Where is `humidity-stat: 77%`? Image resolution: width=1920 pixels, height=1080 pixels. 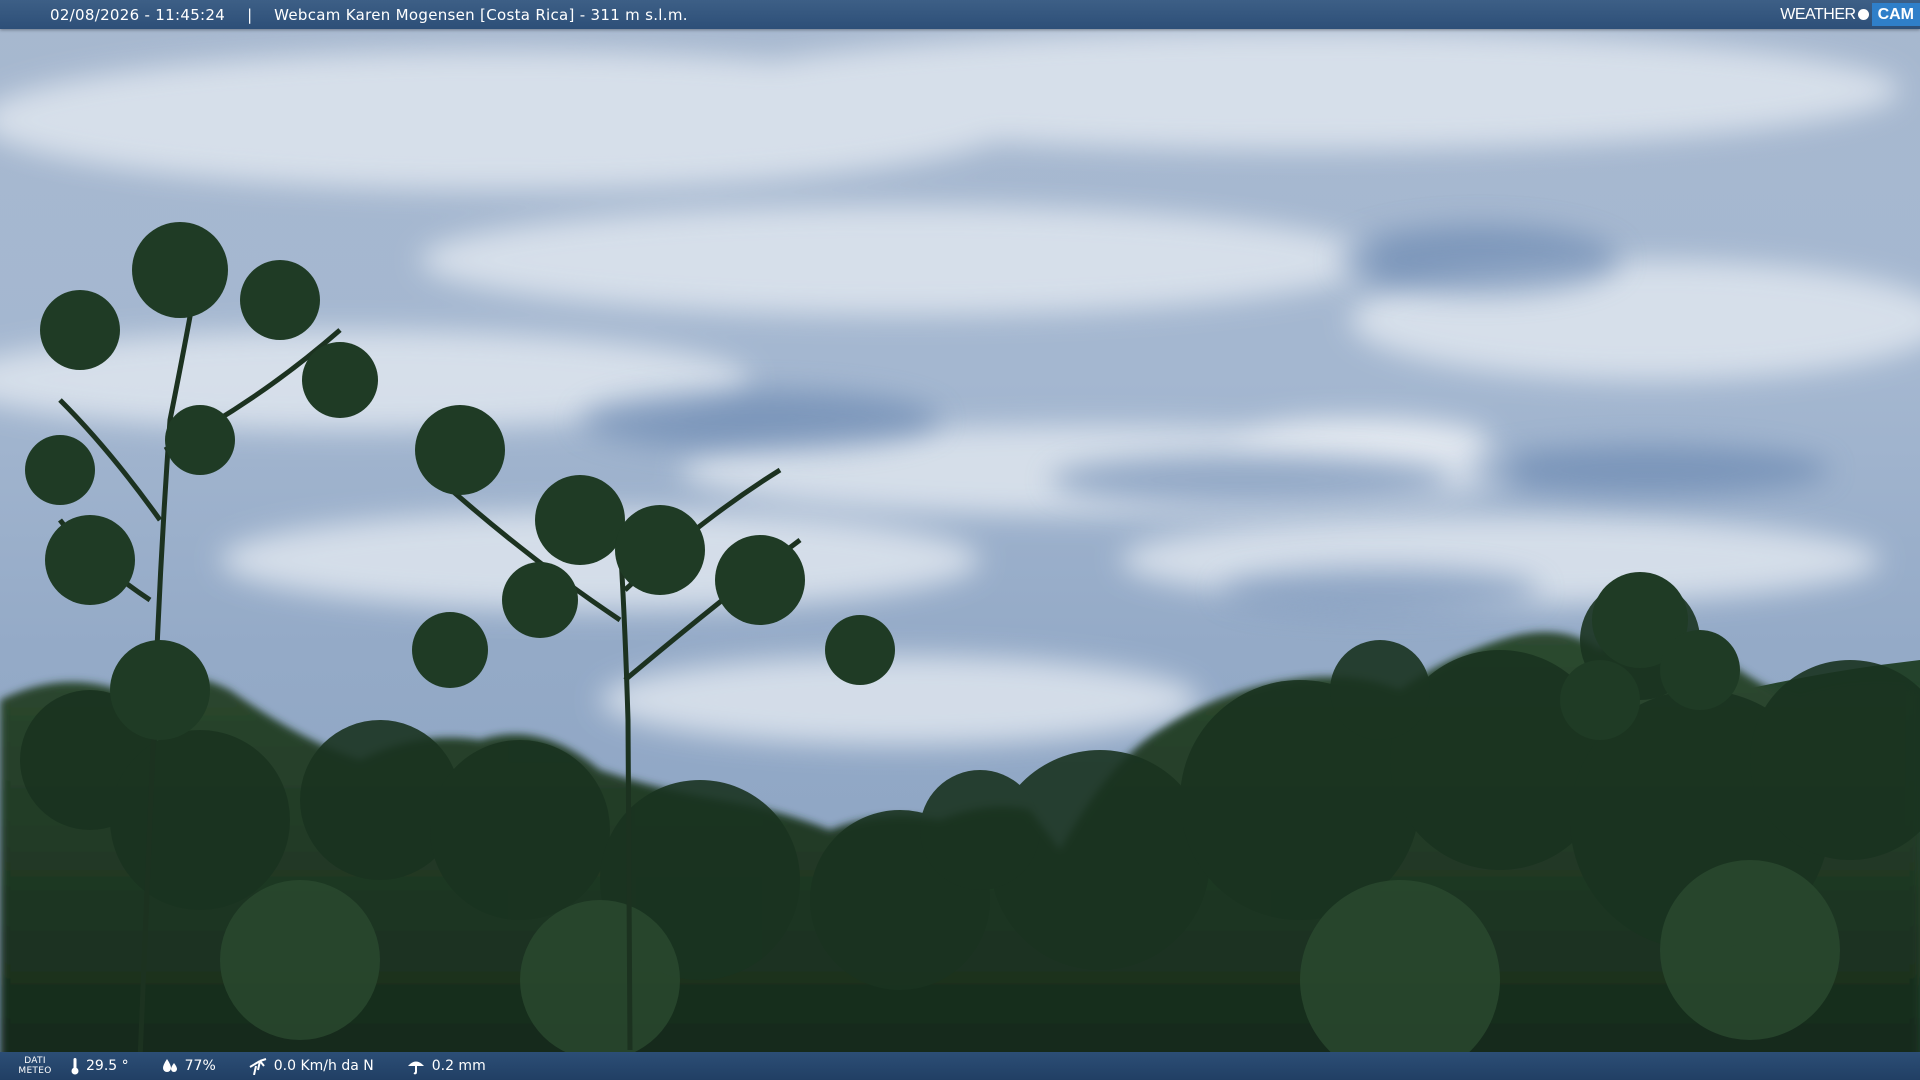
humidity-stat: 77% is located at coordinates (188, 1066).